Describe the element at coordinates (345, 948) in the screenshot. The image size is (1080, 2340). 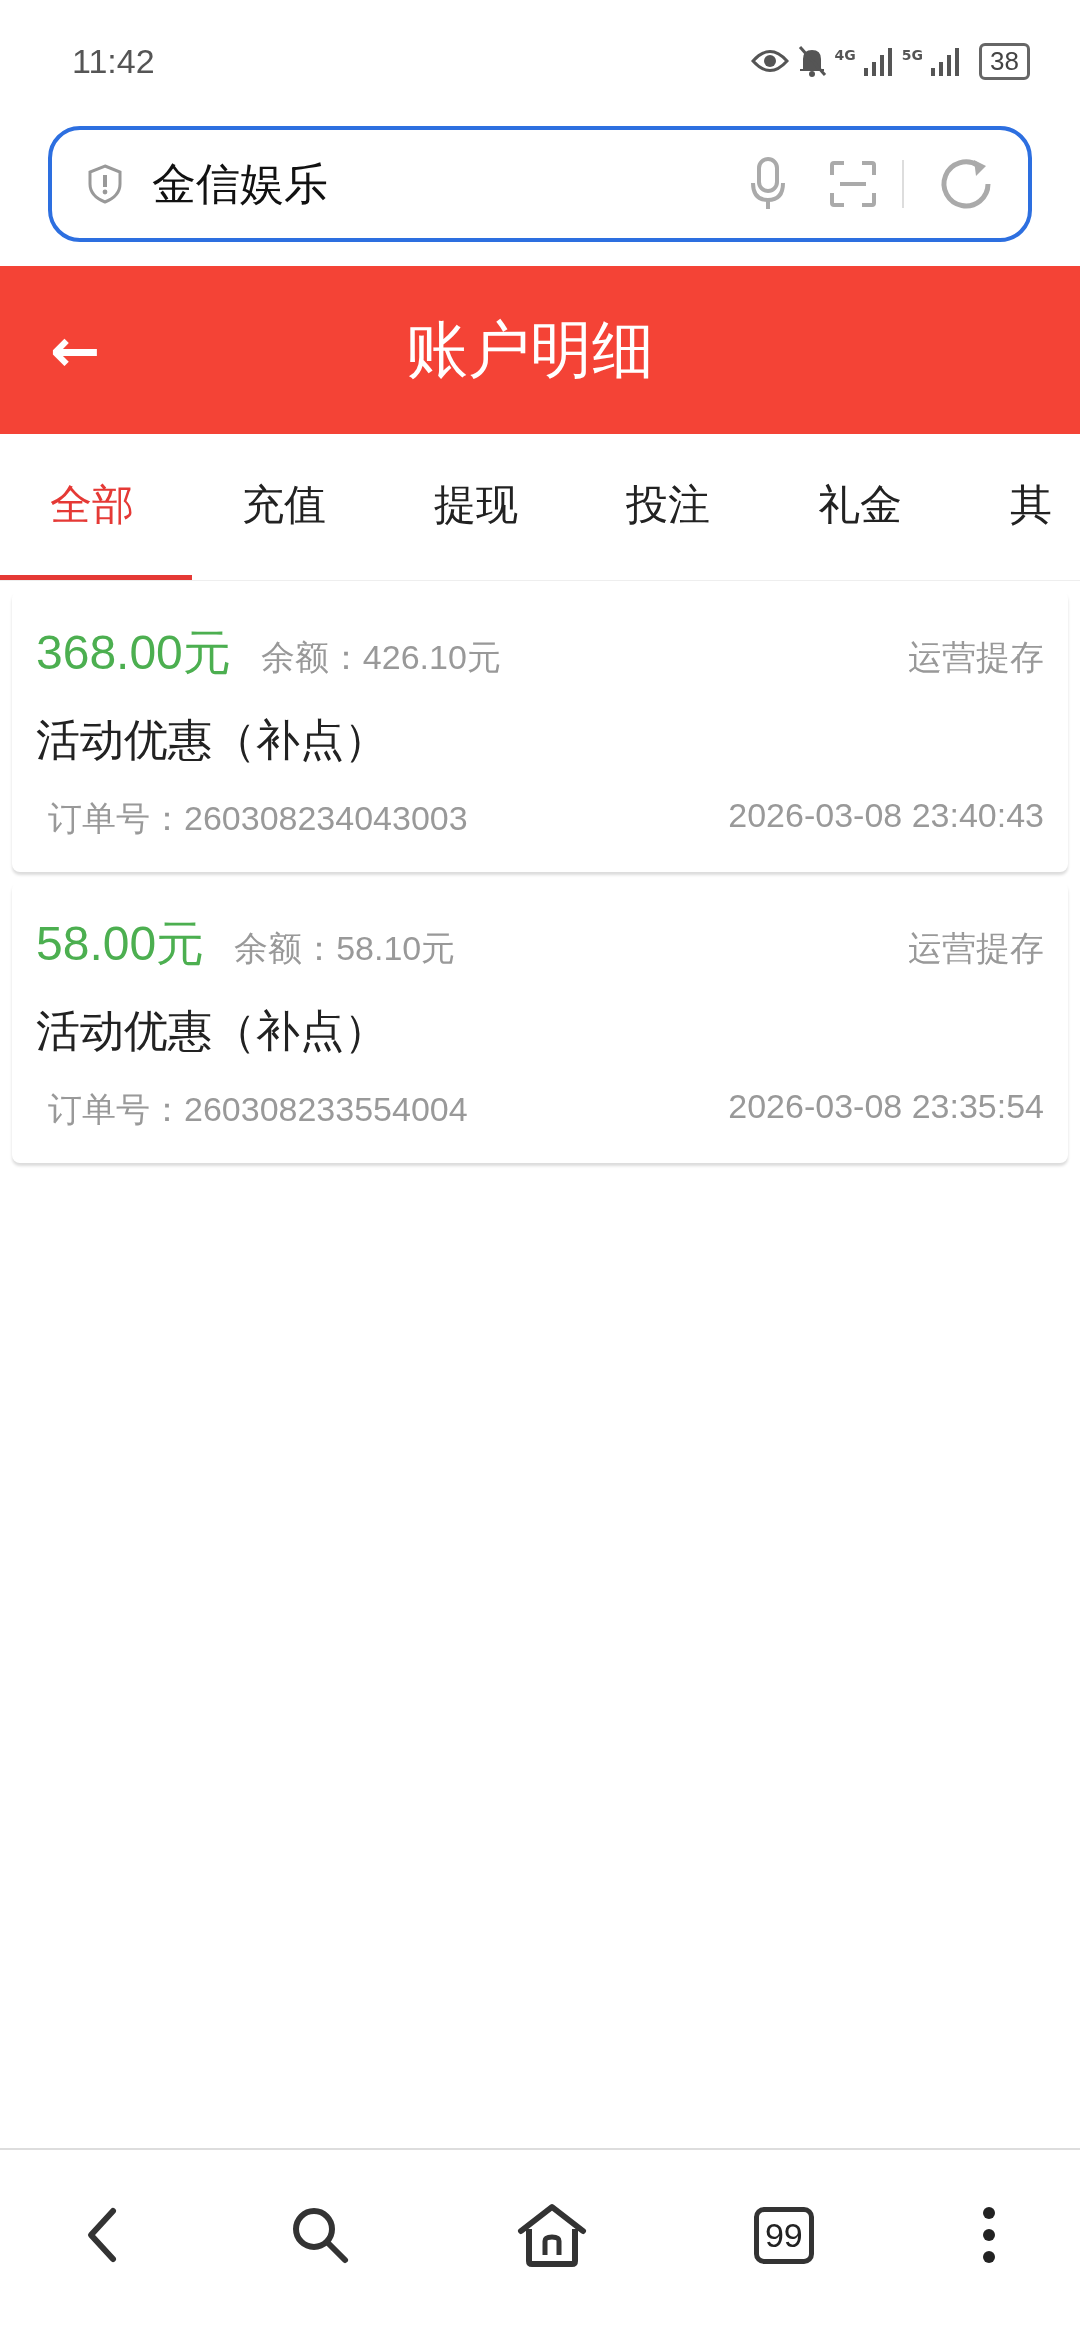
I see `balance: 余额：58.10元` at that location.